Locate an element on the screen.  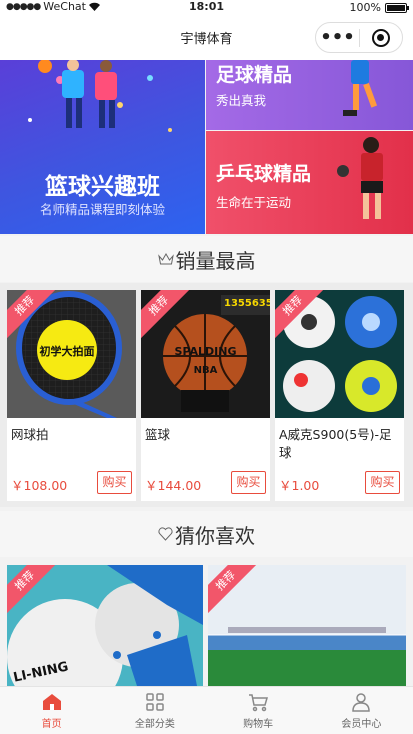
tab-member-center: 会员中心 is located at coordinates (361, 710).